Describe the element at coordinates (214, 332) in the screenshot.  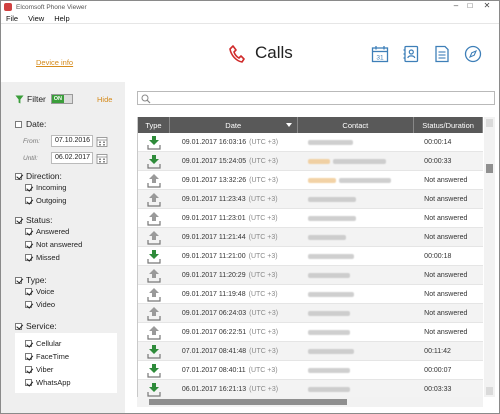
I see `call-date: 09.01.2017 06:22:51` at that location.